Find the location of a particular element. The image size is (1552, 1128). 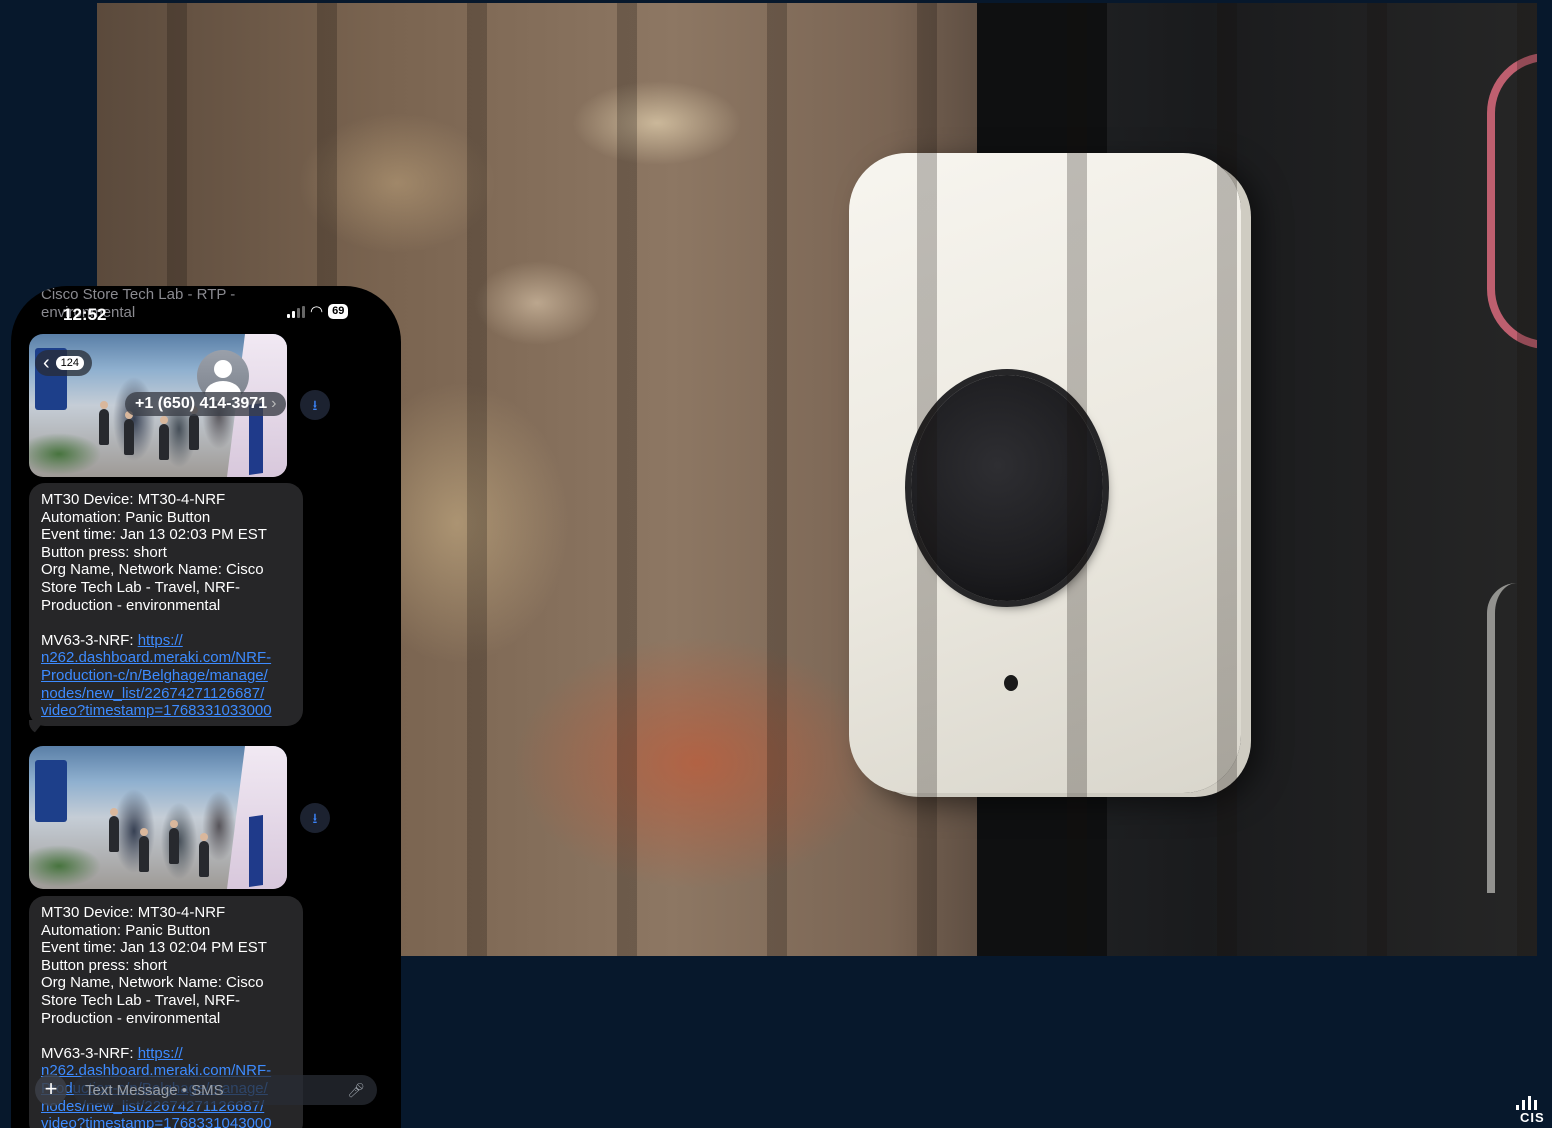

microphone-icon: 🎤︎ is located at coordinates (356, 1090).